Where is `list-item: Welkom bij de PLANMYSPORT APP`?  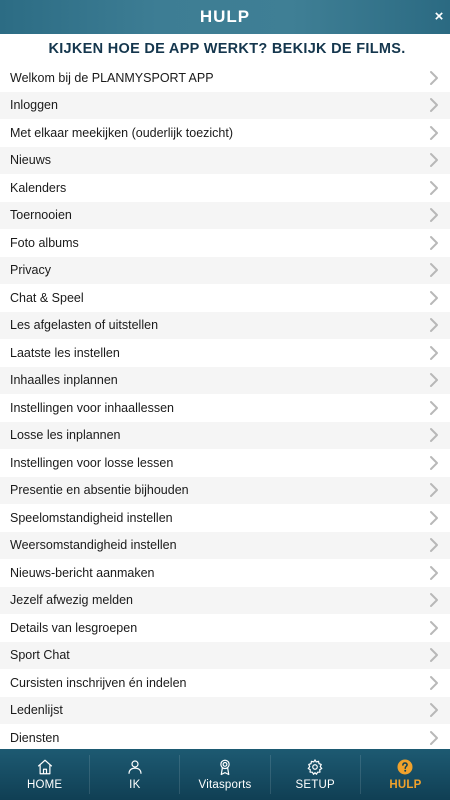
list-item: Welkom bij de PLANMYSPORT APP is located at coordinates (225, 78).